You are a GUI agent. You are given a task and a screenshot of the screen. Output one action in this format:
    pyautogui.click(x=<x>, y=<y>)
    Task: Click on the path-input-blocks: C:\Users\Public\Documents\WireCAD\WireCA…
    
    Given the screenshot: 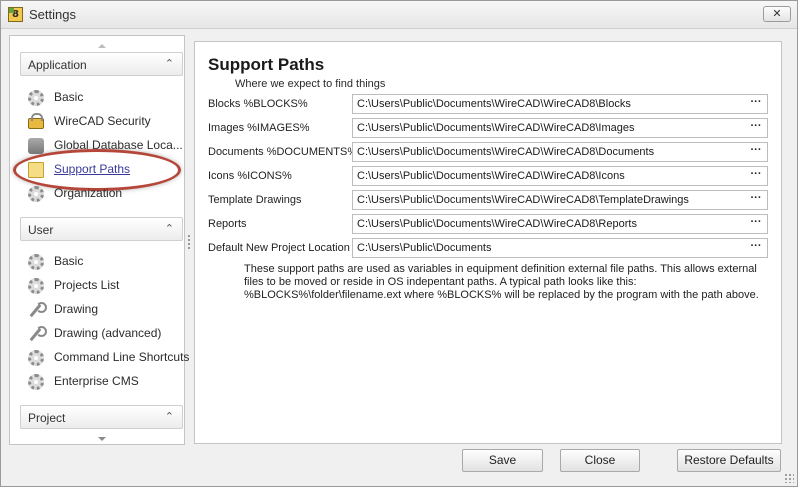 What is the action you would take?
    pyautogui.click(x=560, y=104)
    